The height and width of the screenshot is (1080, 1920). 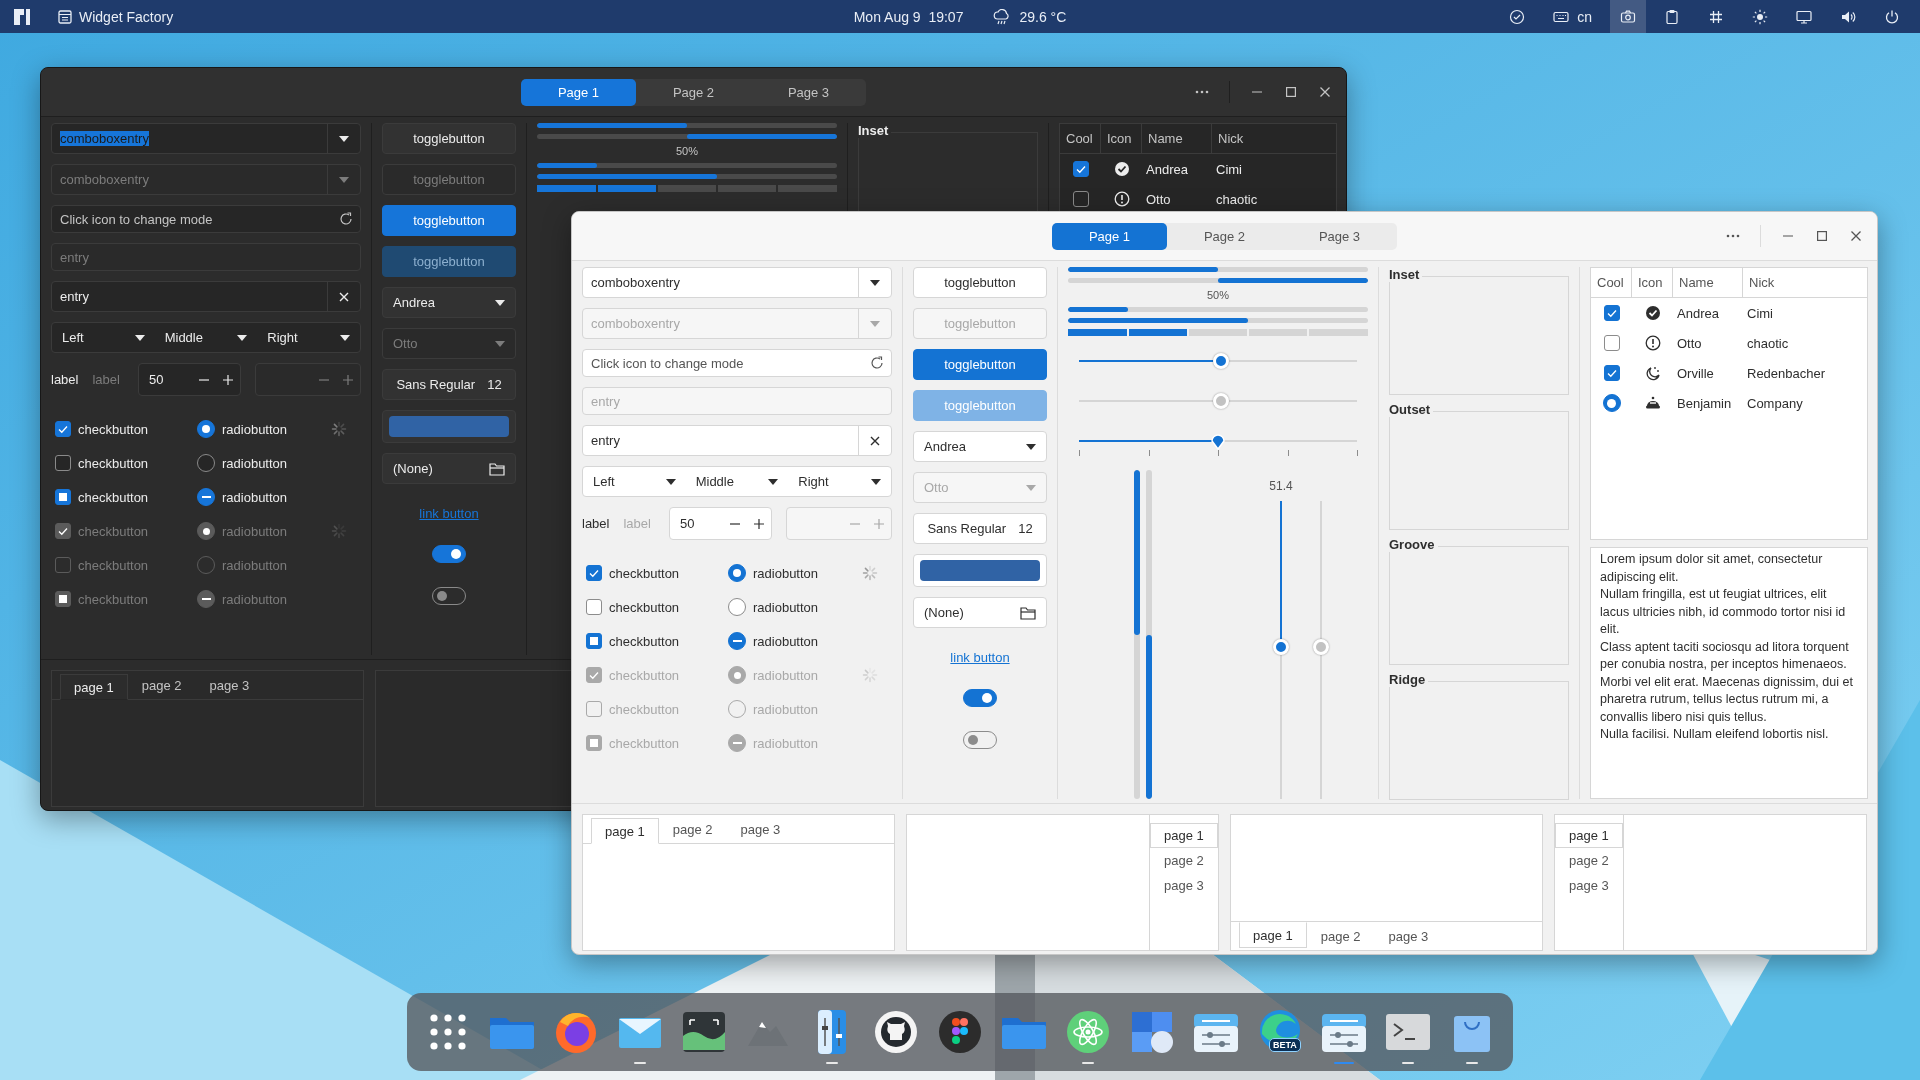 What do you see at coordinates (500, 343) in the screenshot?
I see `caret-icon` at bounding box center [500, 343].